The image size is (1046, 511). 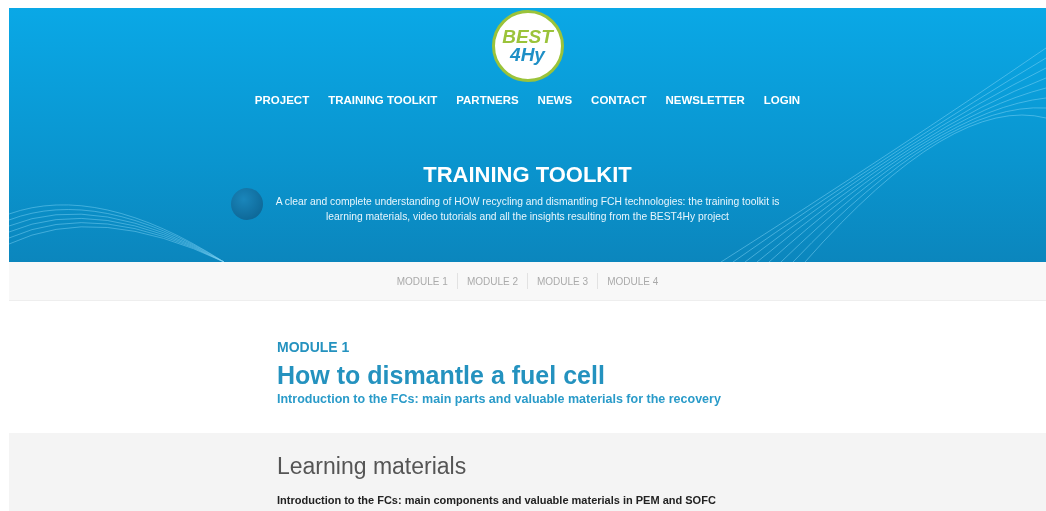 What do you see at coordinates (499, 399) in the screenshot?
I see `module-subtitle: Introduction to the FCs: main parts and valuable materials for the recovery` at bounding box center [499, 399].